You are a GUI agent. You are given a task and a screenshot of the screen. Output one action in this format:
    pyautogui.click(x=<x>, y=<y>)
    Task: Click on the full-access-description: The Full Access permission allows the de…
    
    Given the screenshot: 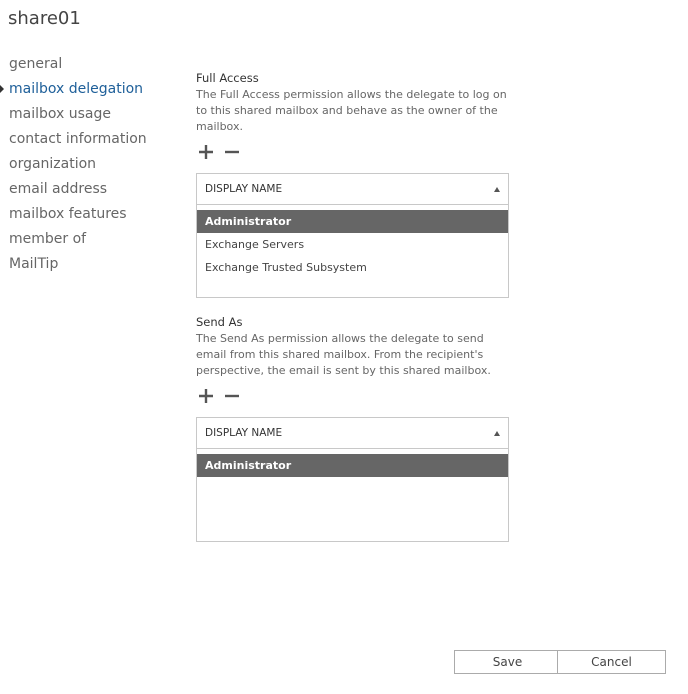 What is the action you would take?
    pyautogui.click(x=351, y=110)
    